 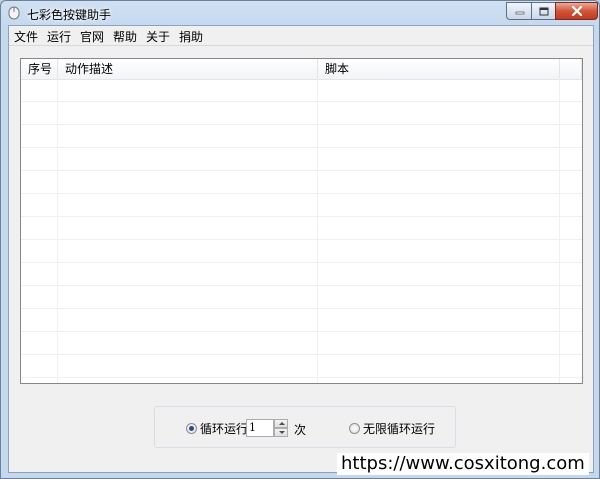 I want to click on title-bar: 七彩色按键助手, so click(x=300, y=13).